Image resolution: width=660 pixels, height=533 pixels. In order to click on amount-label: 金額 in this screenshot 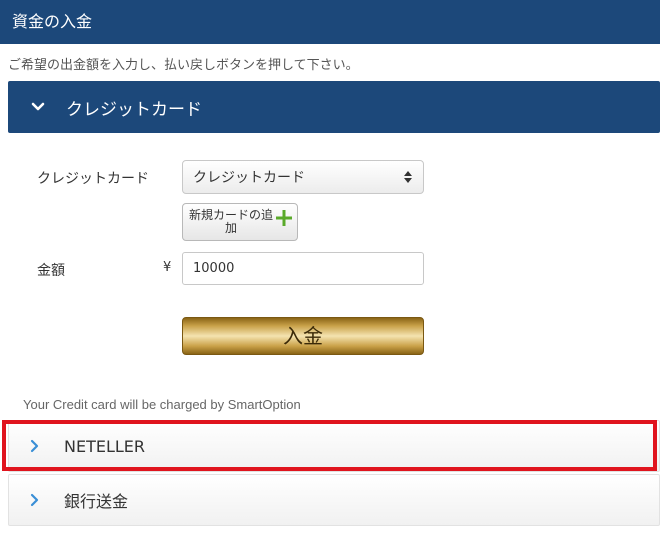, I will do `click(51, 271)`.